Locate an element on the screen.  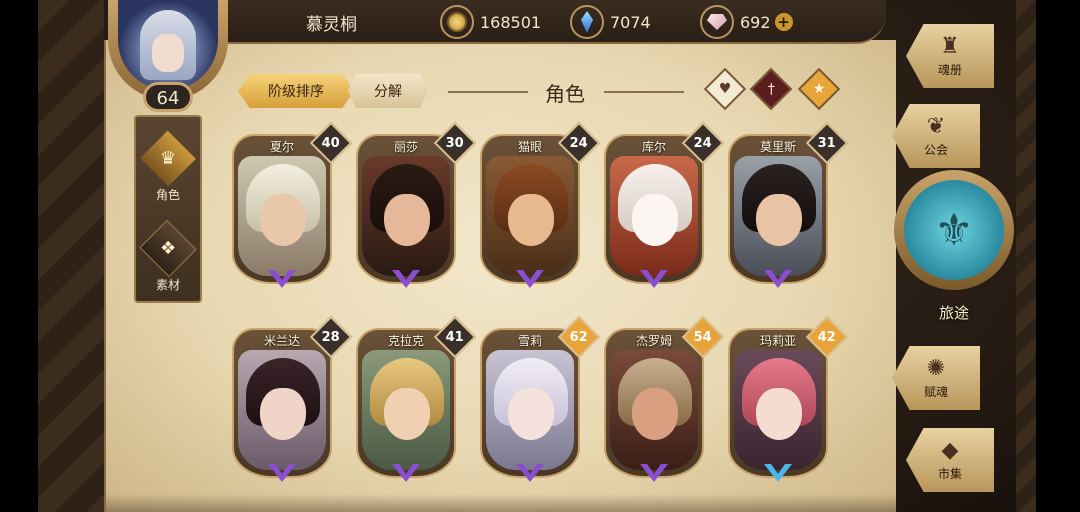
character-card: 杰罗姆 54 is located at coordinates (664, 399).